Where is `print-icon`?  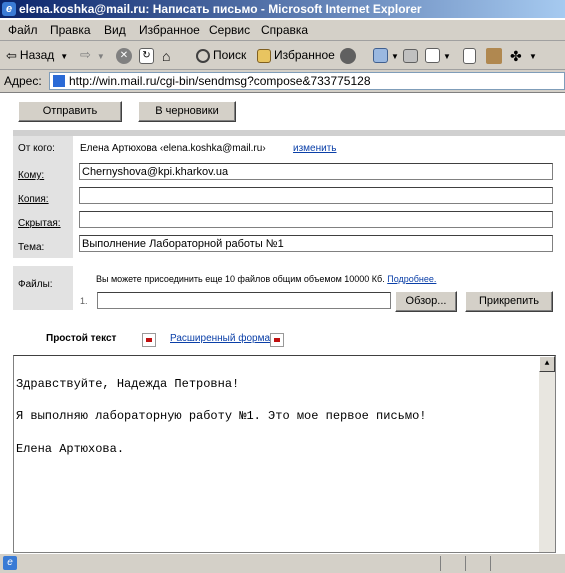 print-icon is located at coordinates (410, 55).